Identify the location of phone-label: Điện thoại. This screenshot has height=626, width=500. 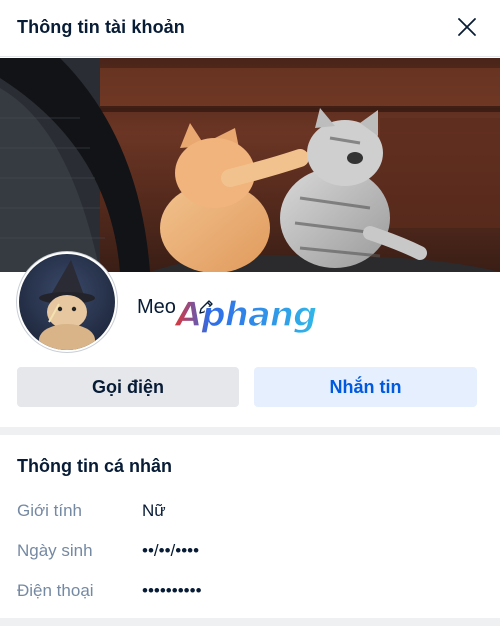
(55, 590).